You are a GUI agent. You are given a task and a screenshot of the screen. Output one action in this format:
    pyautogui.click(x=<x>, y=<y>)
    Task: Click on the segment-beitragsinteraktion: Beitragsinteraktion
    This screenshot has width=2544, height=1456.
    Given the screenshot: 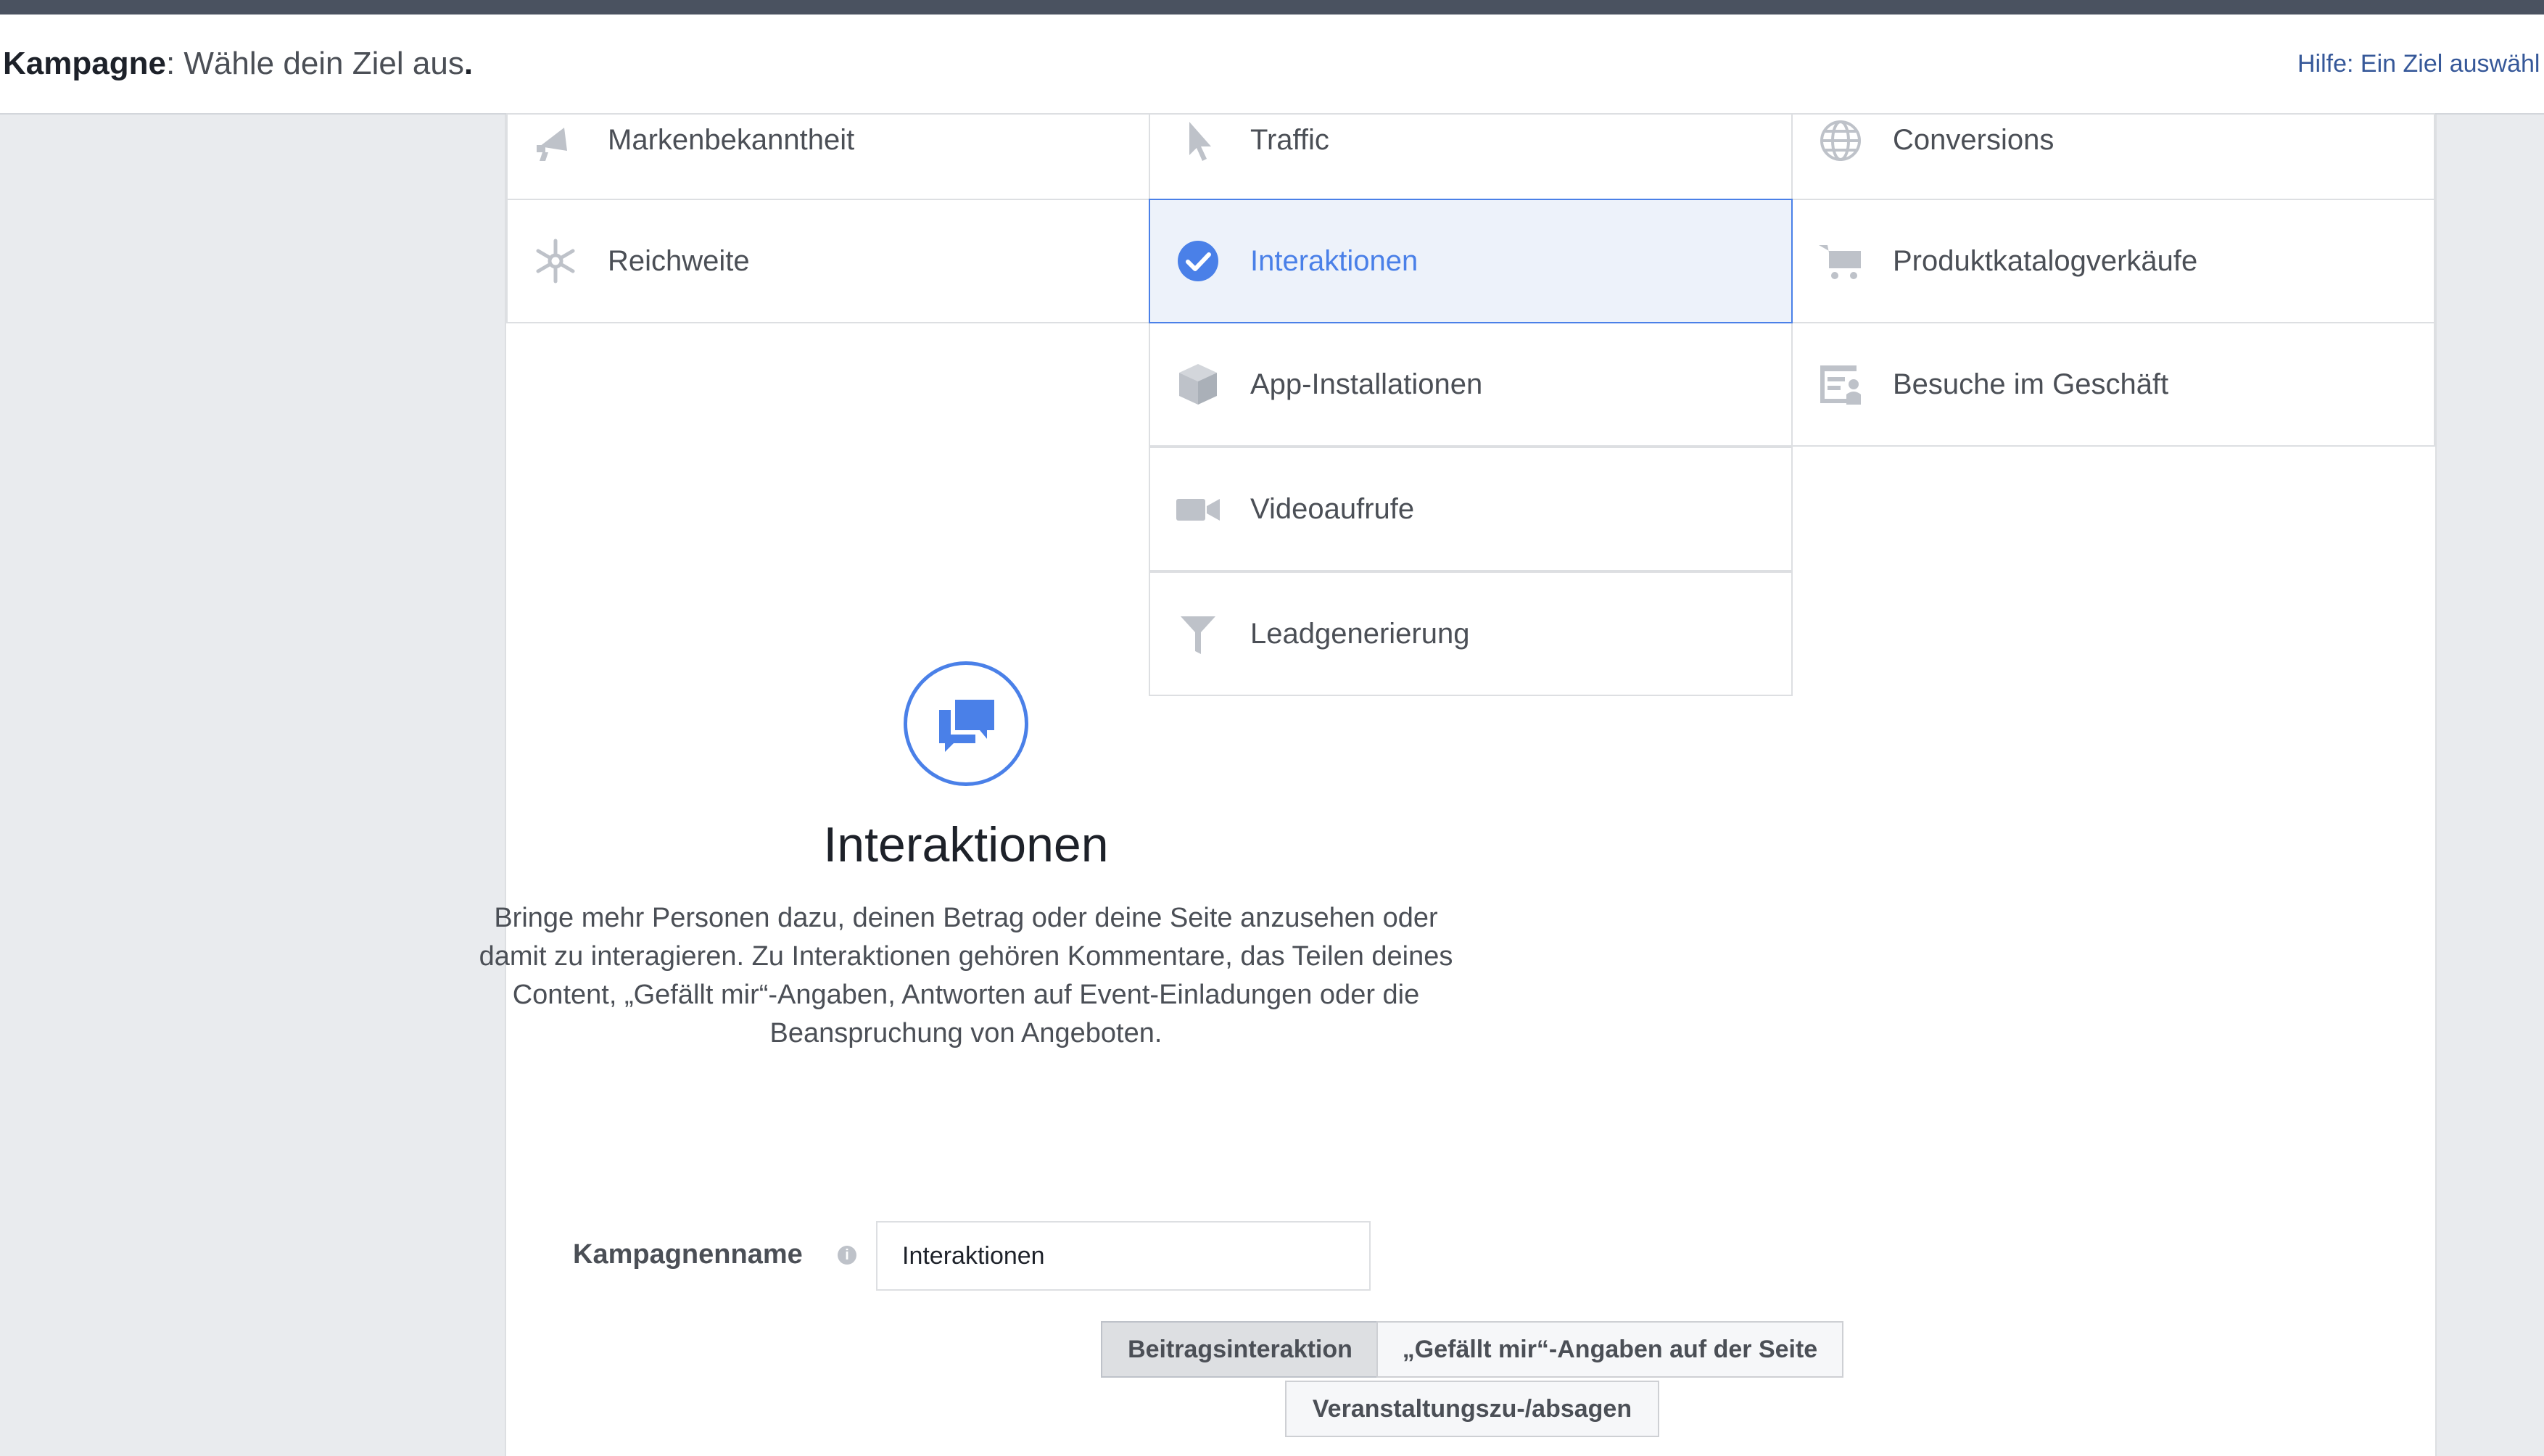 What is the action you would take?
    pyautogui.click(x=1240, y=1349)
    